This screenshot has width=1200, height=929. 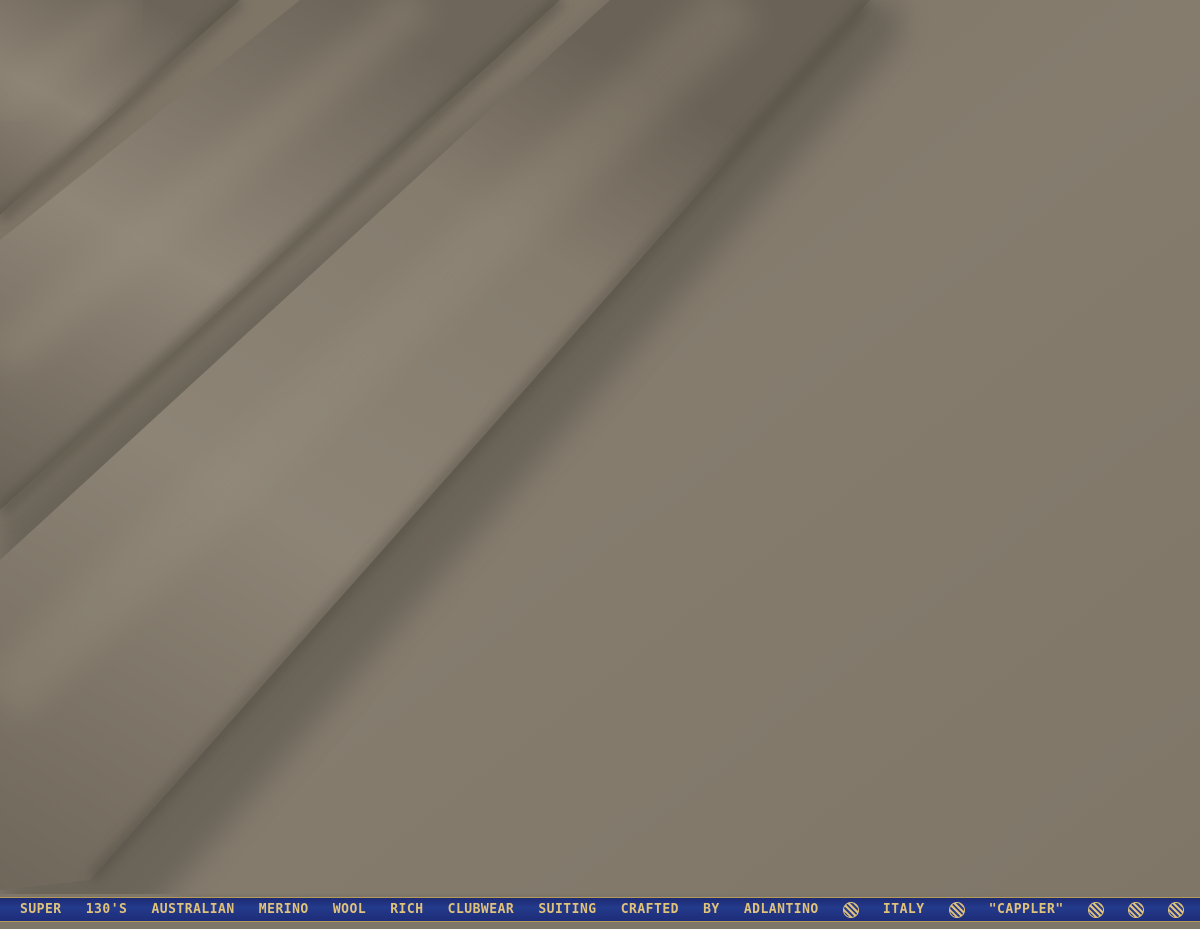 What do you see at coordinates (283, 909) in the screenshot?
I see `selvedge-word: MERINO` at bounding box center [283, 909].